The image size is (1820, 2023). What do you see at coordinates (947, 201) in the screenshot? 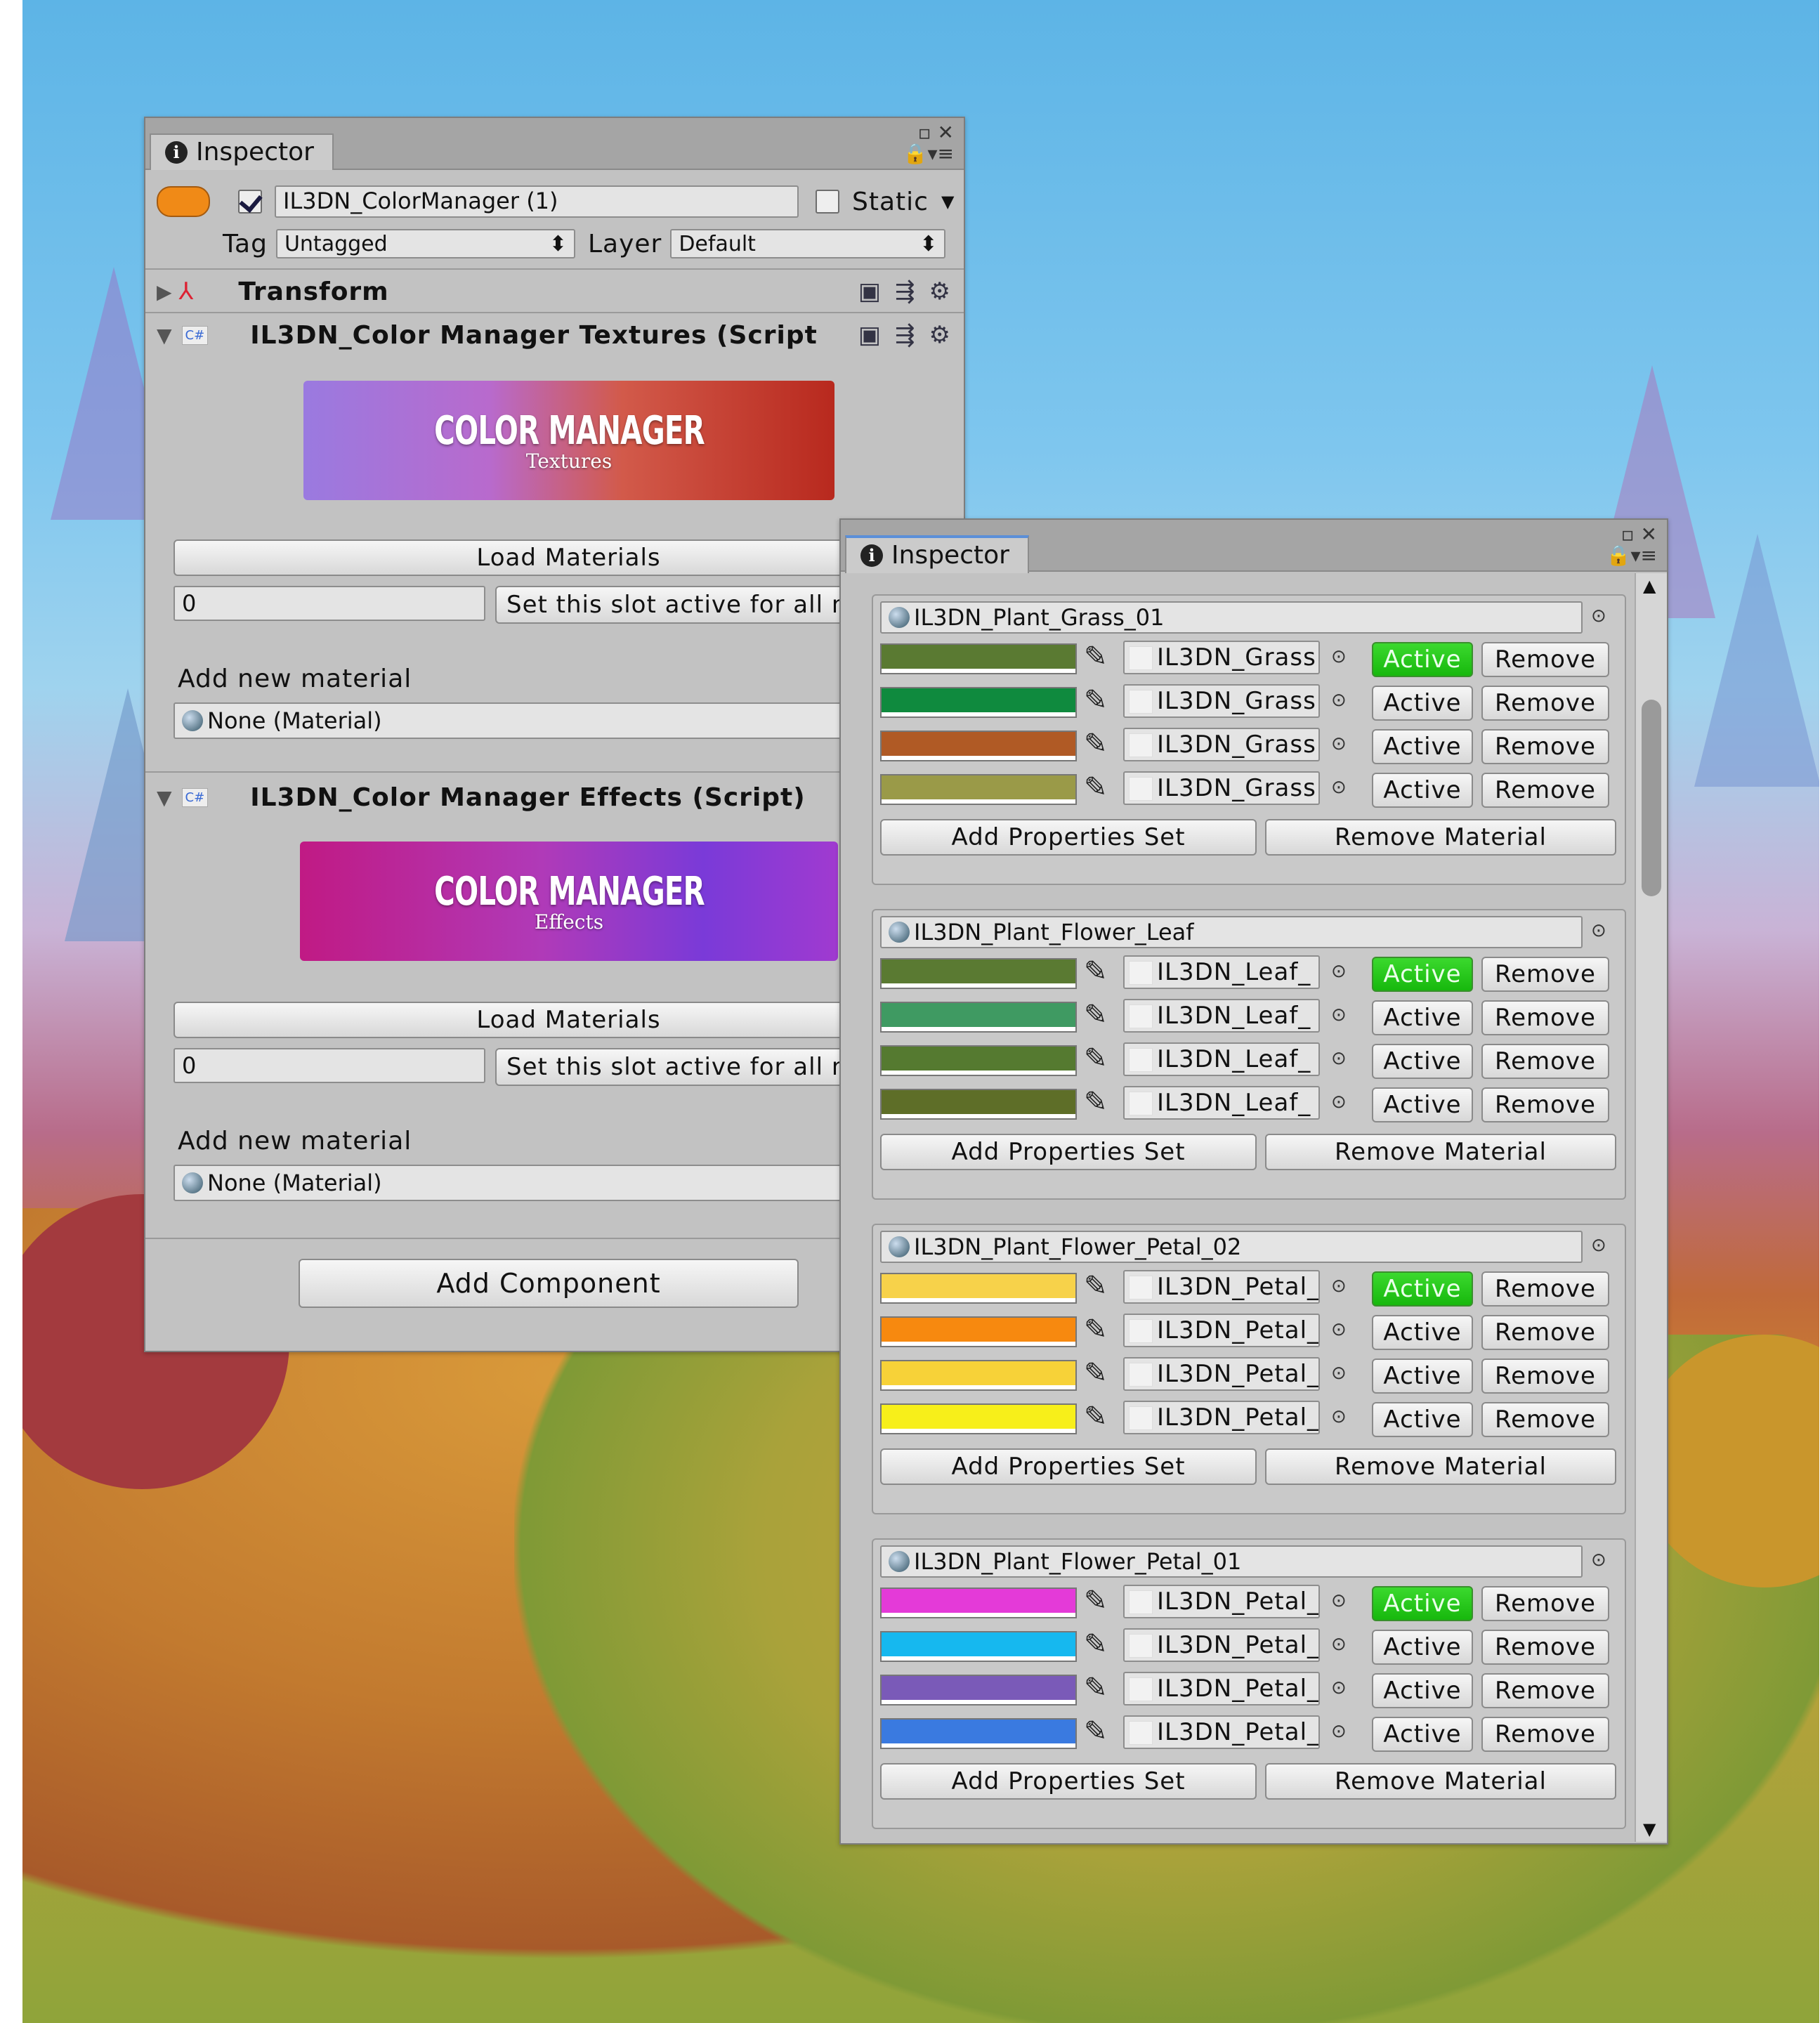
I see `static-dropdown-arrow-icon: ▼` at bounding box center [947, 201].